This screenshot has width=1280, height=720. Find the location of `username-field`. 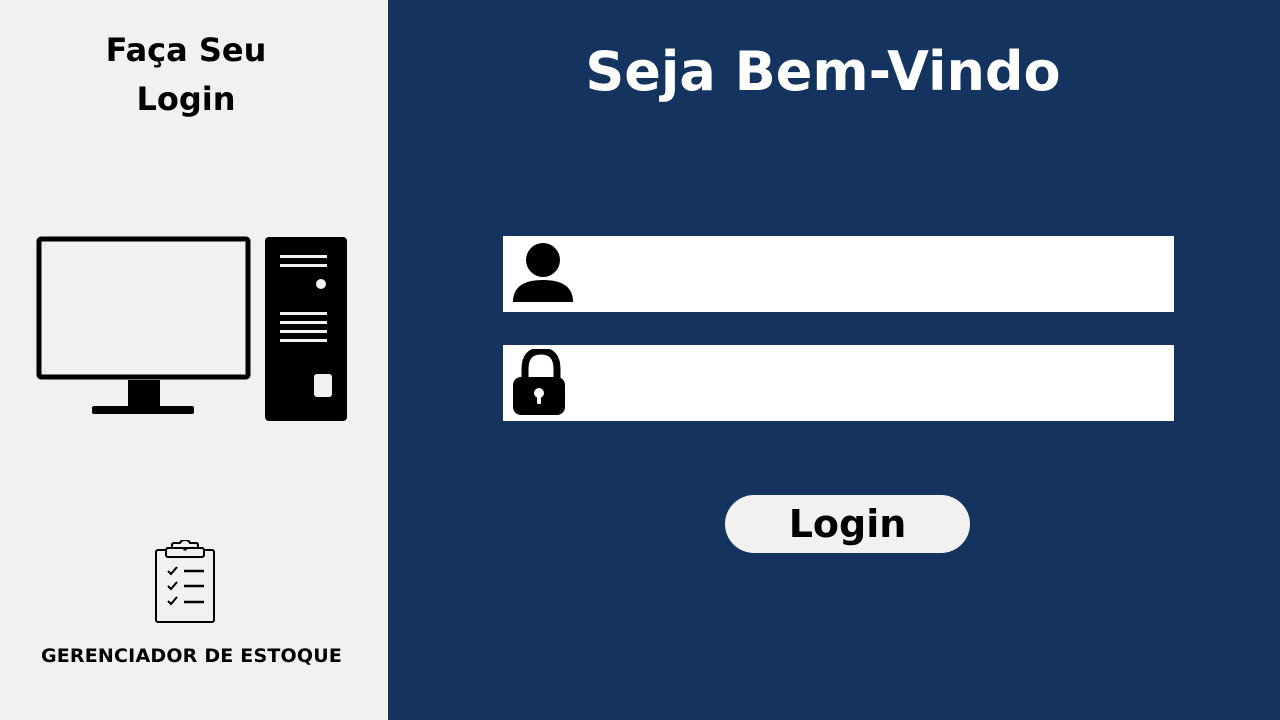

username-field is located at coordinates (838, 274).